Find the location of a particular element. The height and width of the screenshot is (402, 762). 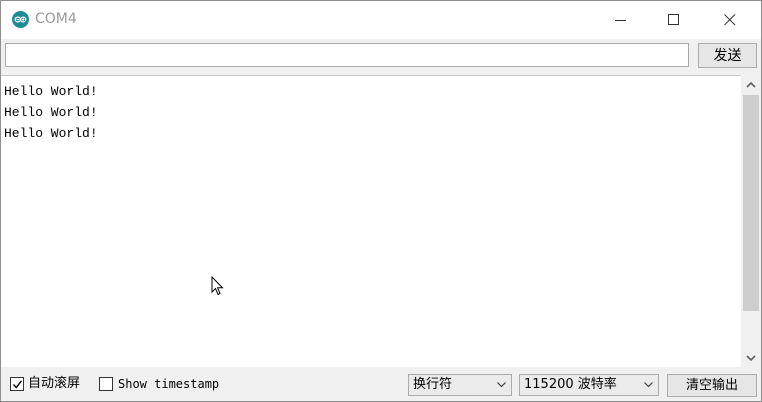

close-button is located at coordinates (730, 20).